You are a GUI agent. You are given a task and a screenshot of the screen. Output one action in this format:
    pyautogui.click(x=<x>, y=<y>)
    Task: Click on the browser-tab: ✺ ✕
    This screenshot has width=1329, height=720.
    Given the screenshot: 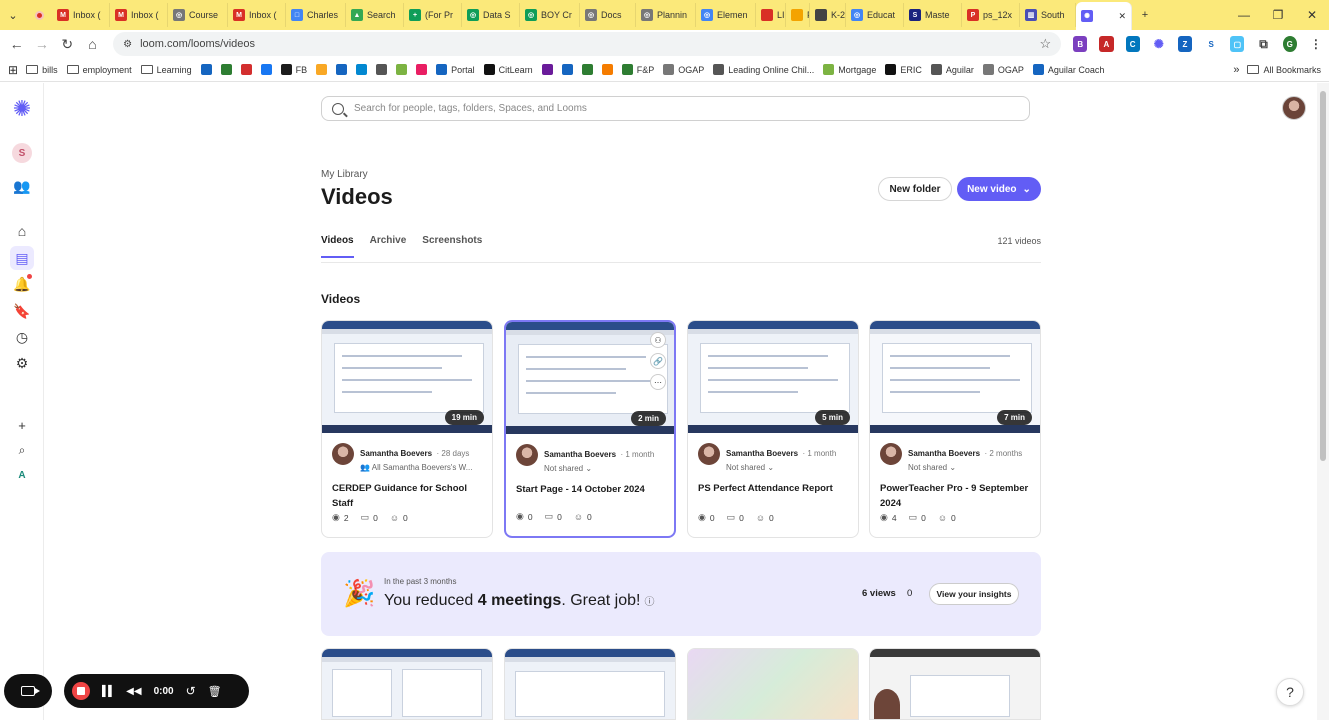 What is the action you would take?
    pyautogui.click(x=1104, y=16)
    